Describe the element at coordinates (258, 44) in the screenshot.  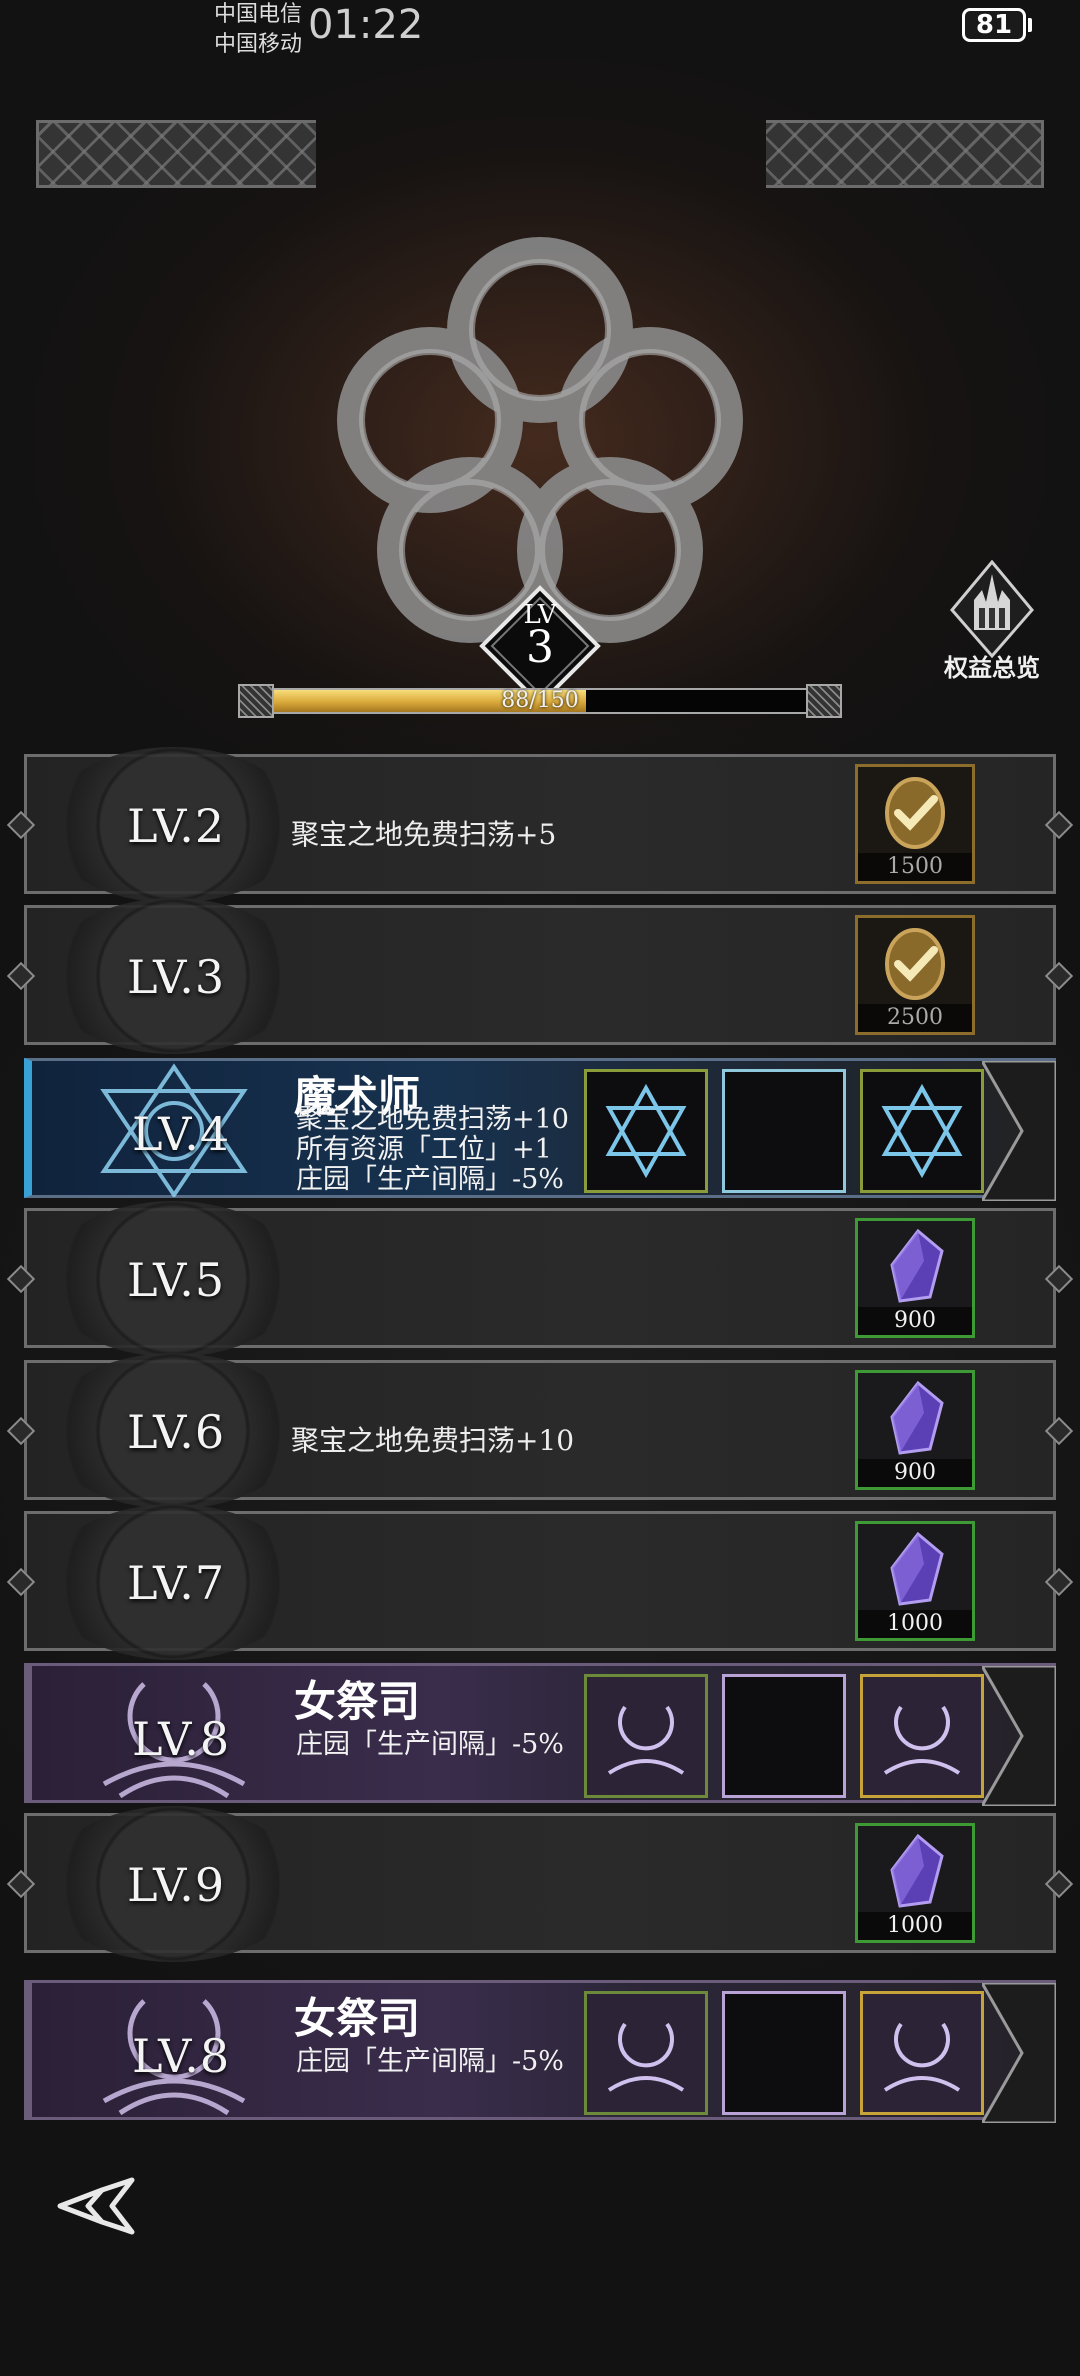
I see `carrier-2: 中国移动` at that location.